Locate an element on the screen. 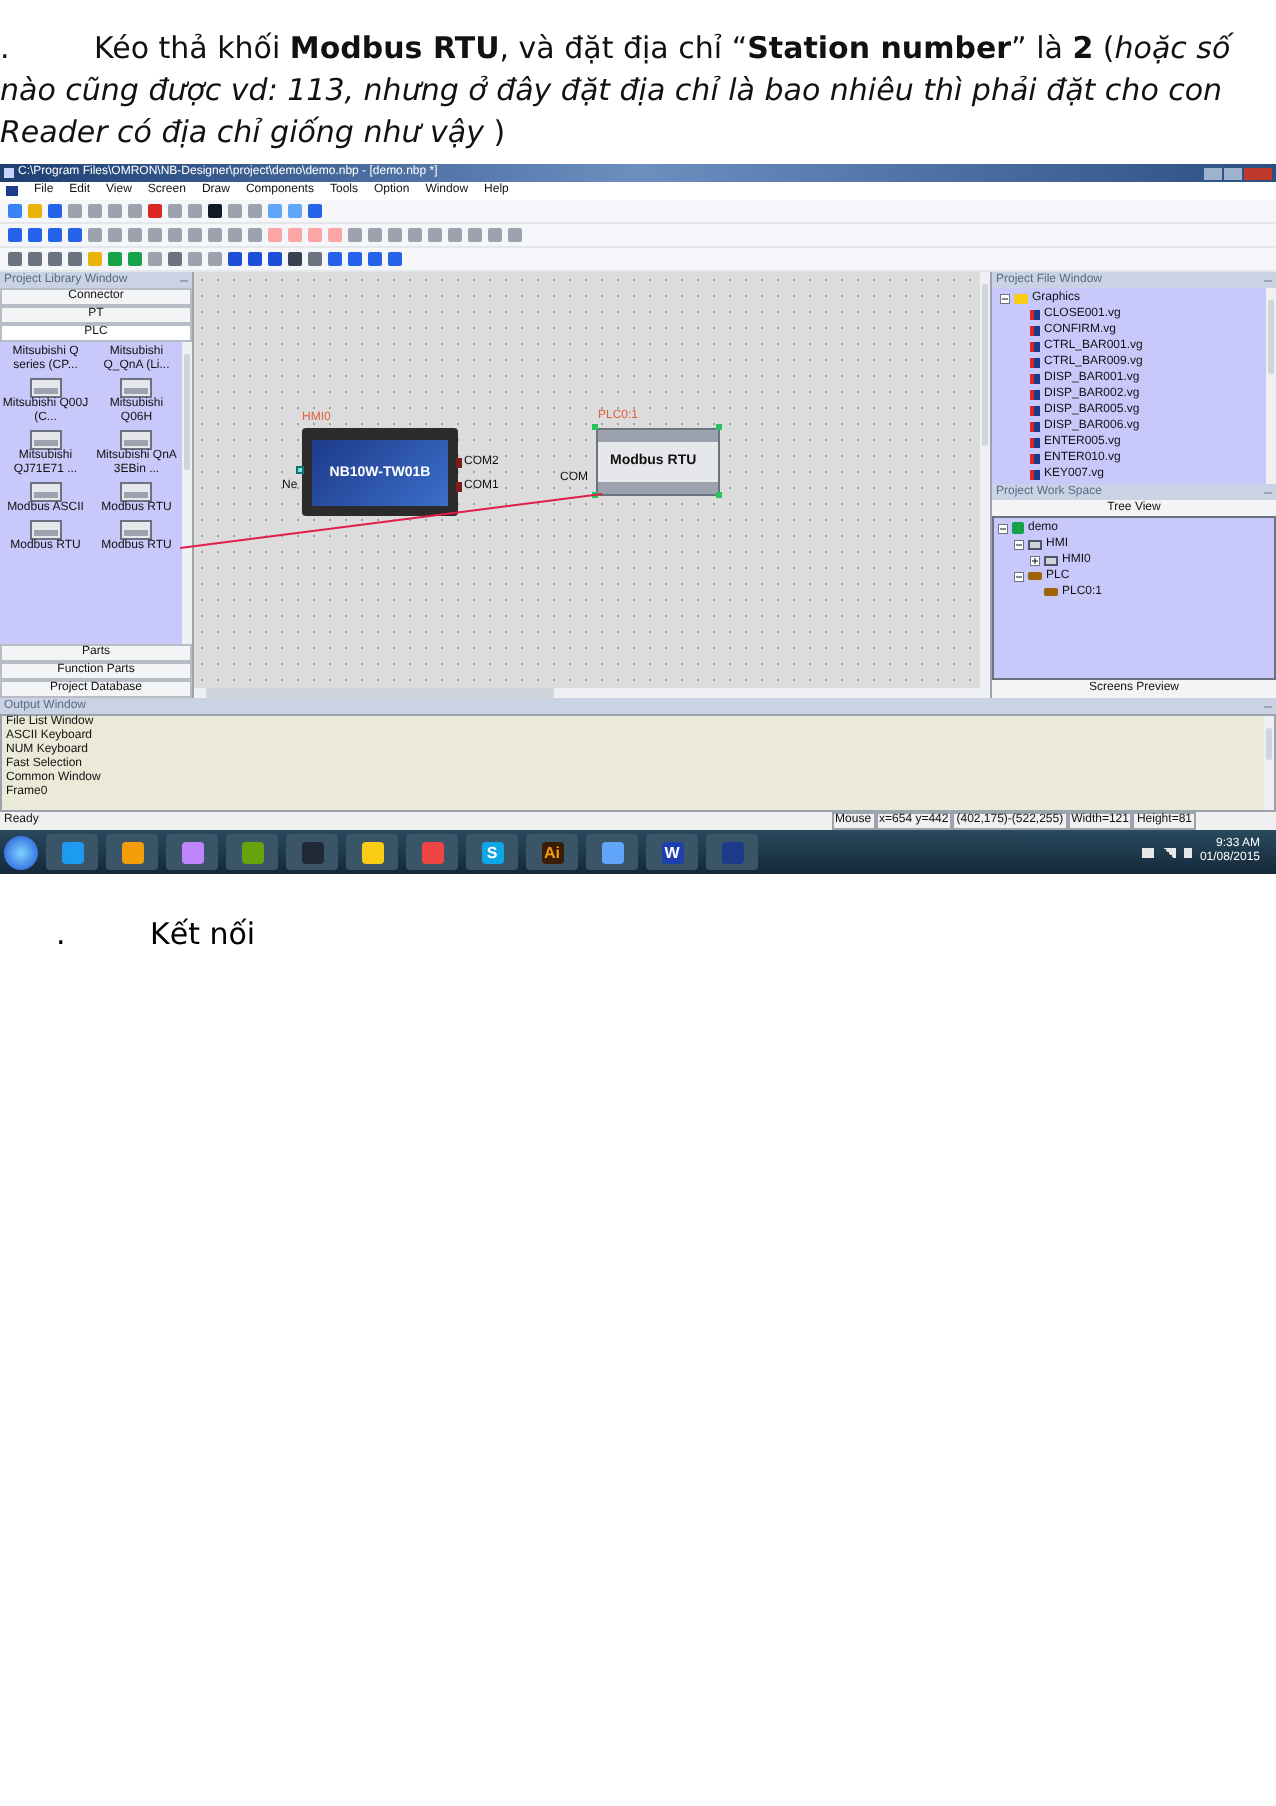 The height and width of the screenshot is (1806, 1276). app-logo-icon: Ai is located at coordinates (552, 852).